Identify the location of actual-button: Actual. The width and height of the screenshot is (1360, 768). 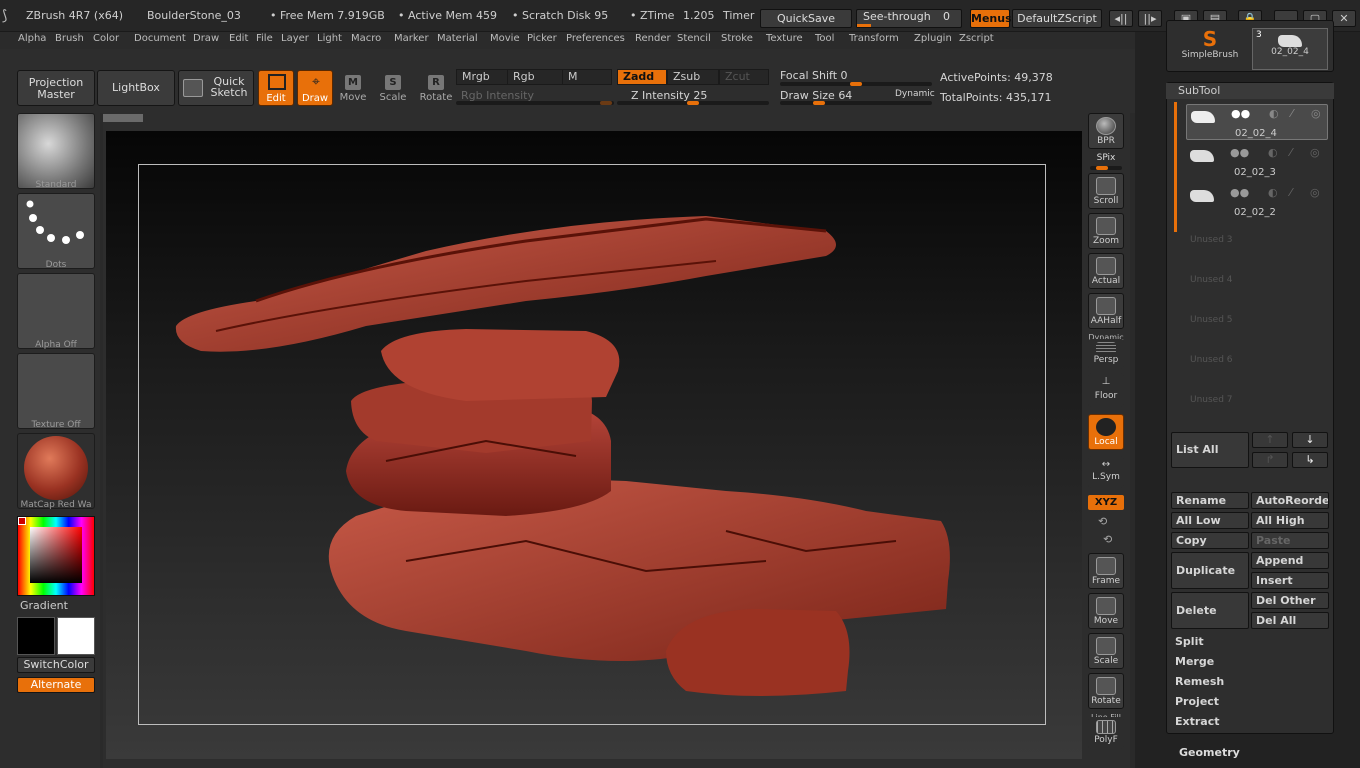
(1106, 271).